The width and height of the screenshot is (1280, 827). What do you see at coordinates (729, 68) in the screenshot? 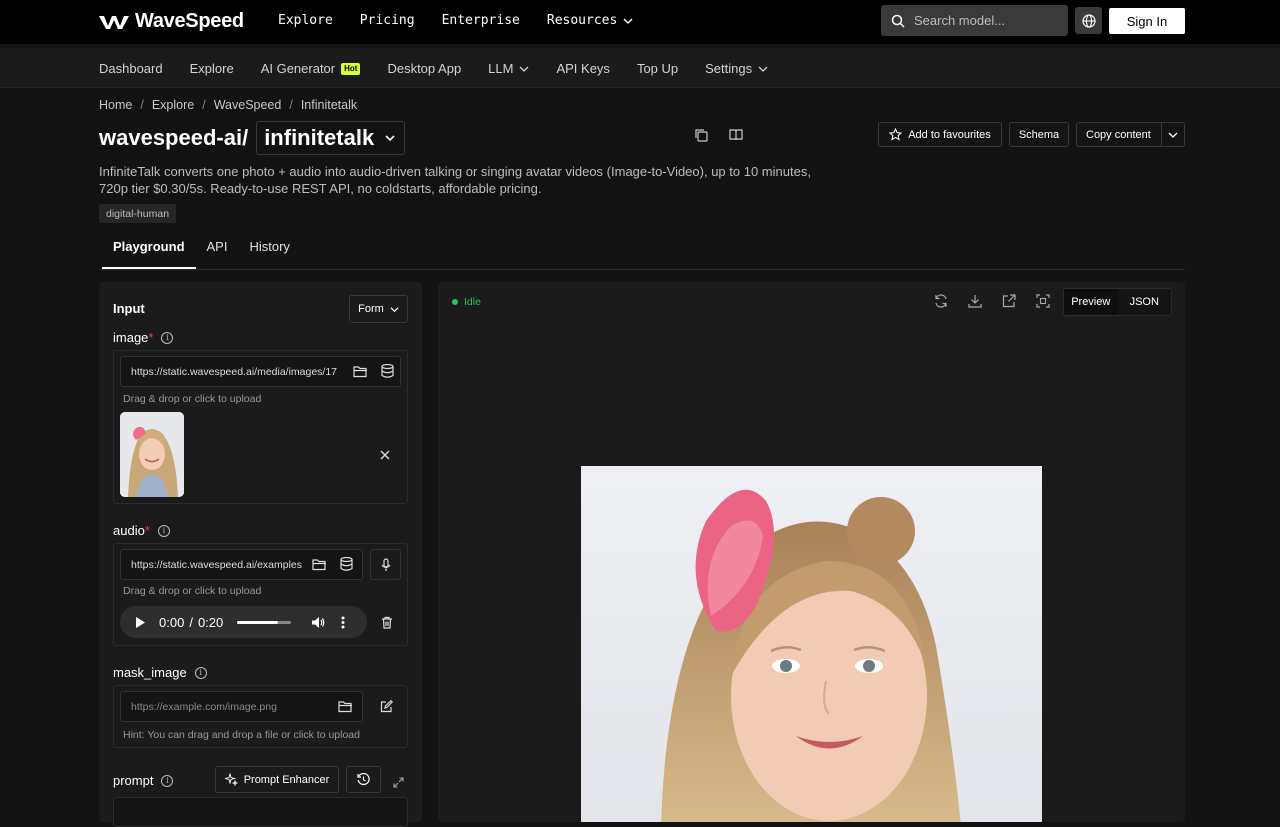
I see `subnav-settings-label: Settings` at bounding box center [729, 68].